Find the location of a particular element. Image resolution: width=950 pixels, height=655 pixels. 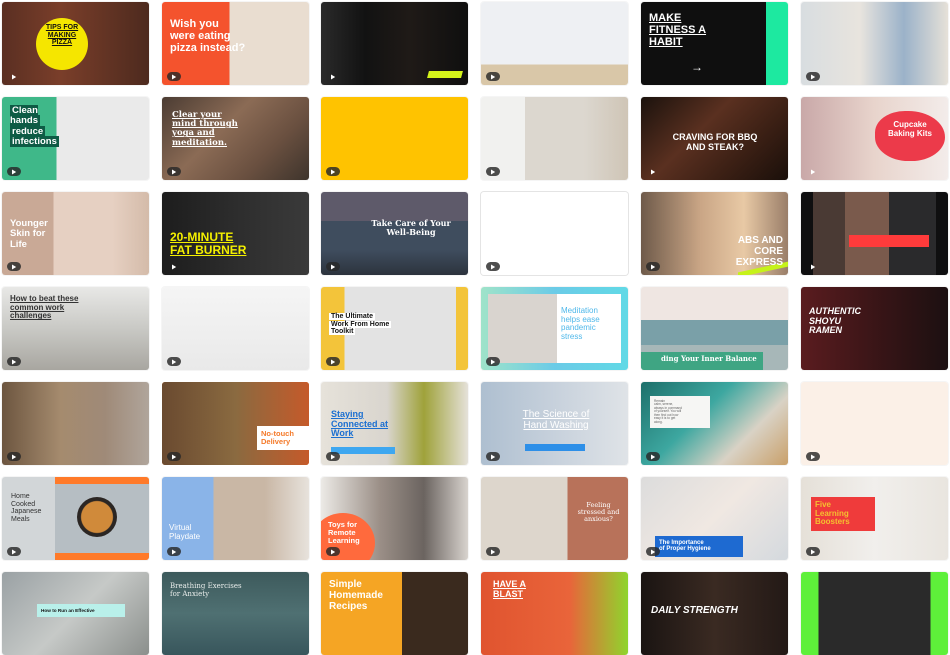

template-card-happy-birthday-kids is located at coordinates (235, 328).